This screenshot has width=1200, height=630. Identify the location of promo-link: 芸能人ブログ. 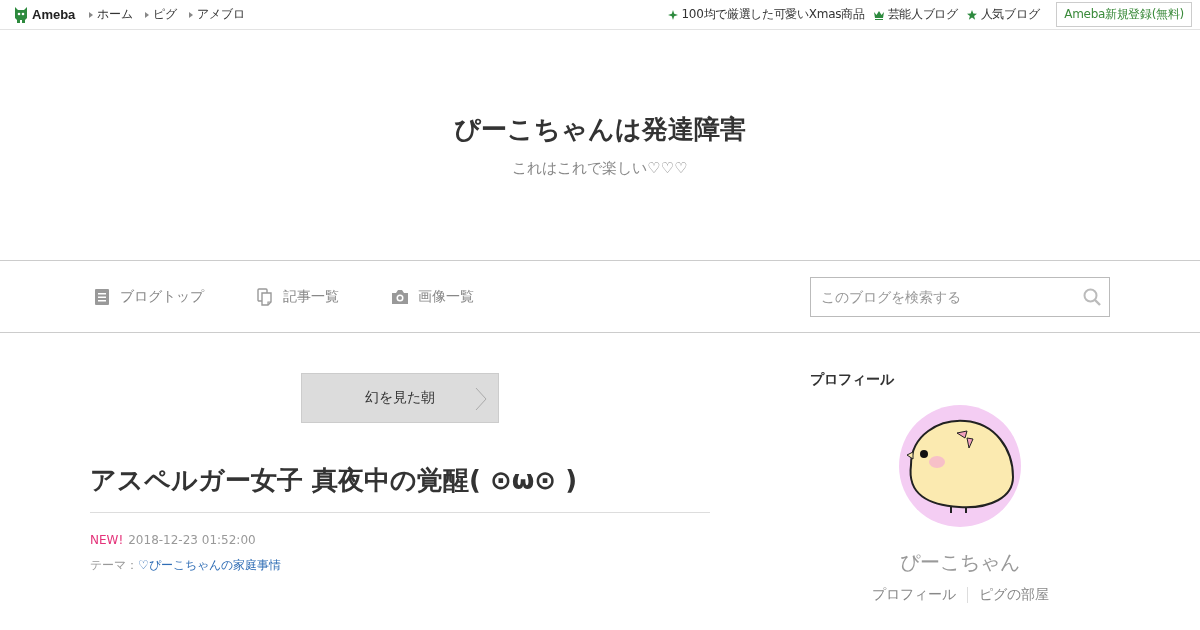
(915, 14).